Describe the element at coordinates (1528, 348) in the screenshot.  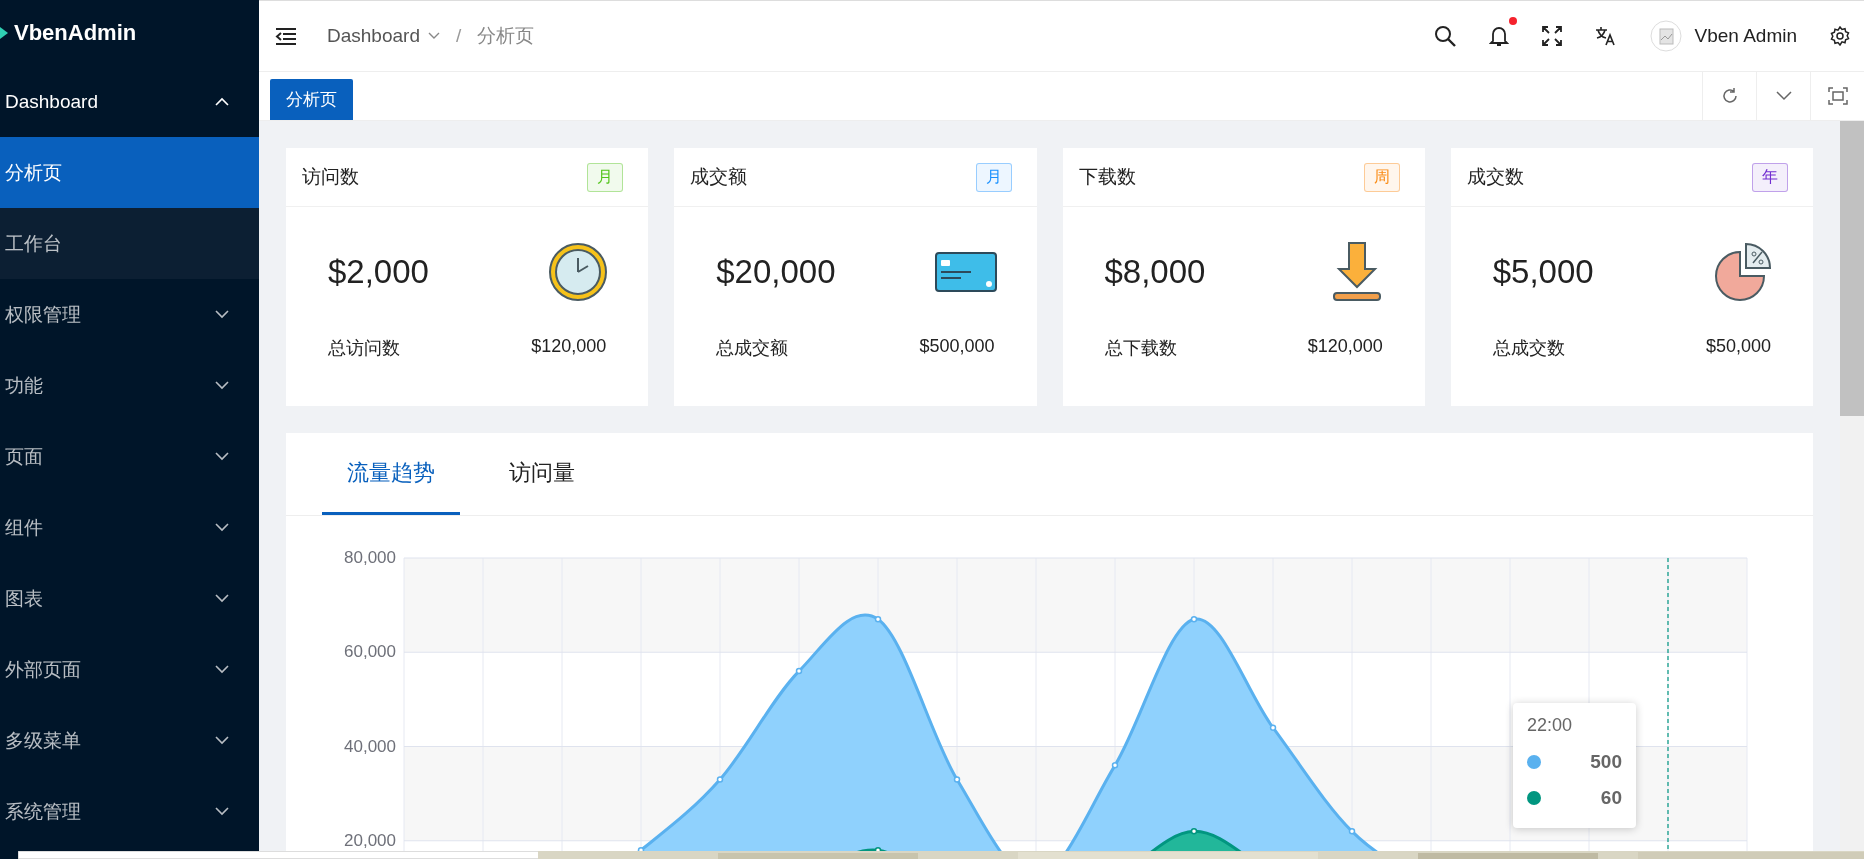
I see `total-label: 总成交数` at that location.